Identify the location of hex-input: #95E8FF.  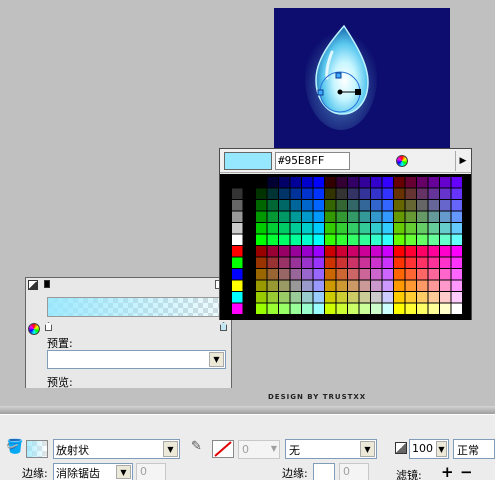
(312, 161).